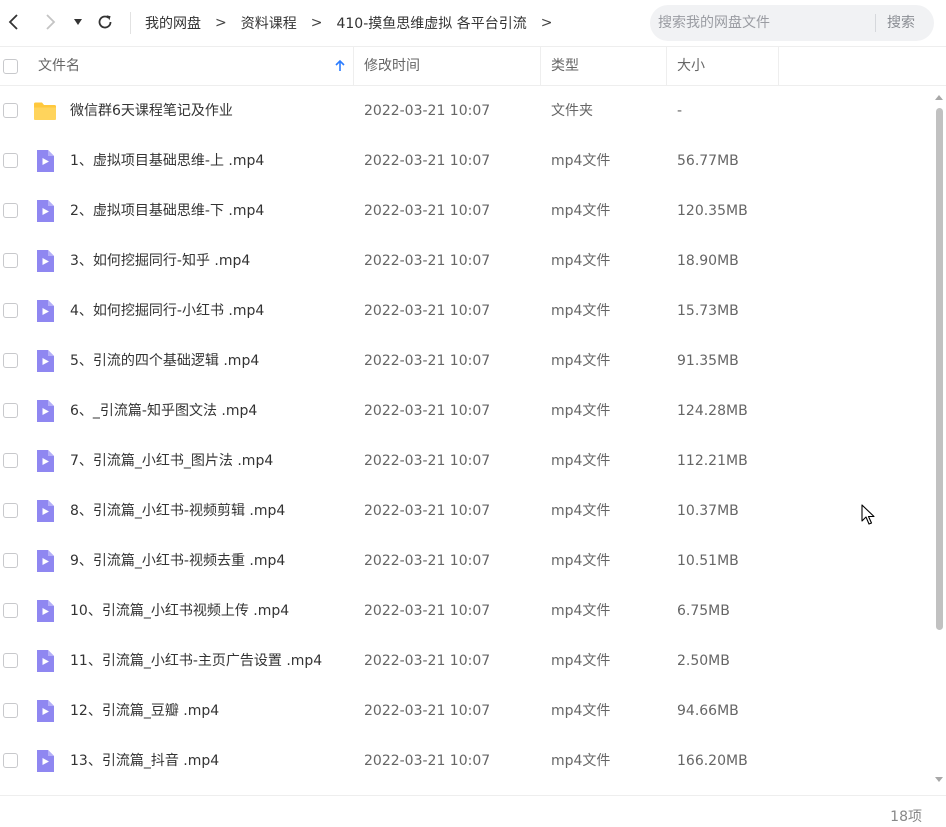 Image resolution: width=946 pixels, height=827 pixels. I want to click on breadcrumb-item-course-materials: 资料课程, so click(269, 23).